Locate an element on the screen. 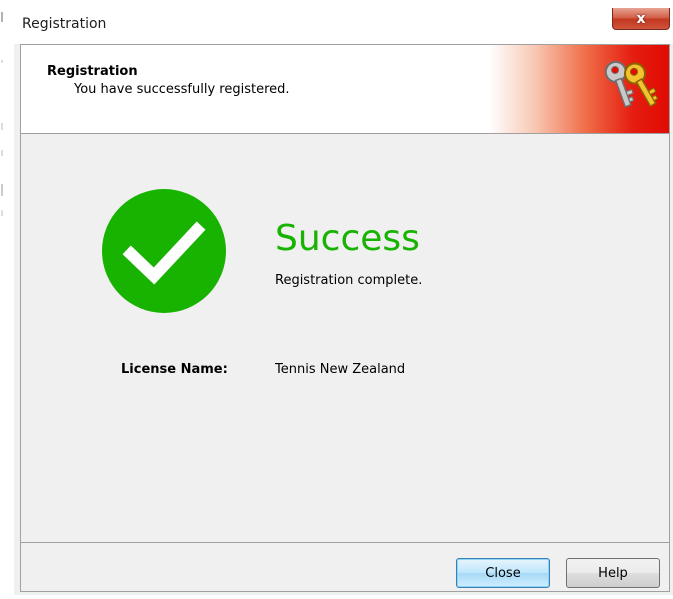 The width and height of the screenshot is (673, 599). background-edge is located at coordinates (7, 297).